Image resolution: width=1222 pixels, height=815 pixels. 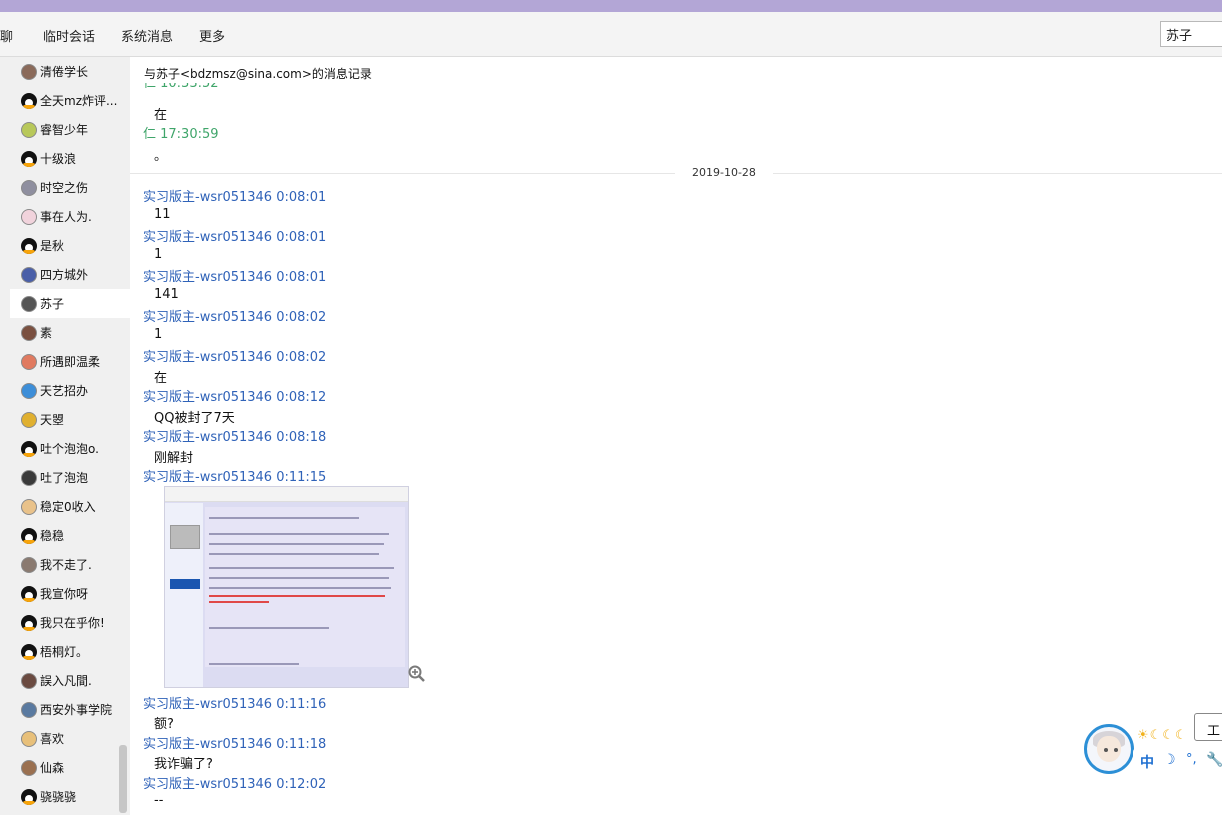 What do you see at coordinates (70, 767) in the screenshot?
I see `contact-item: 仙森` at bounding box center [70, 767].